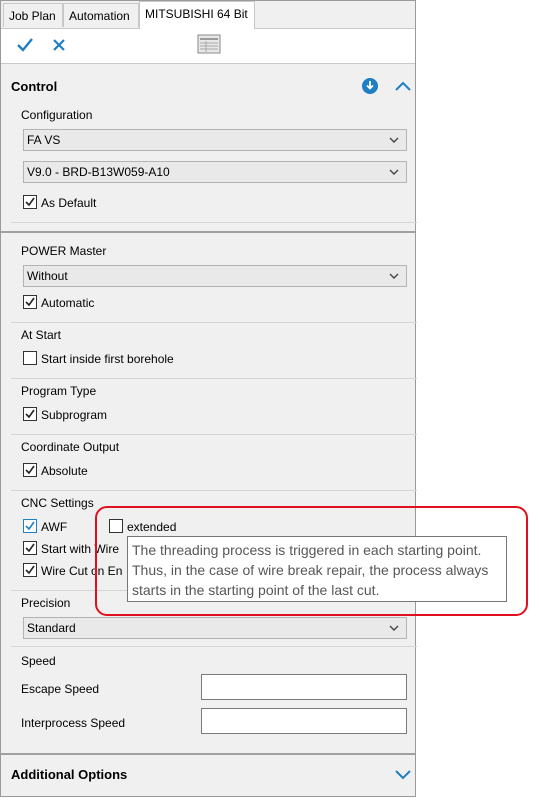  What do you see at coordinates (304, 721) in the screenshot?
I see `interprocess-speed-input` at bounding box center [304, 721].